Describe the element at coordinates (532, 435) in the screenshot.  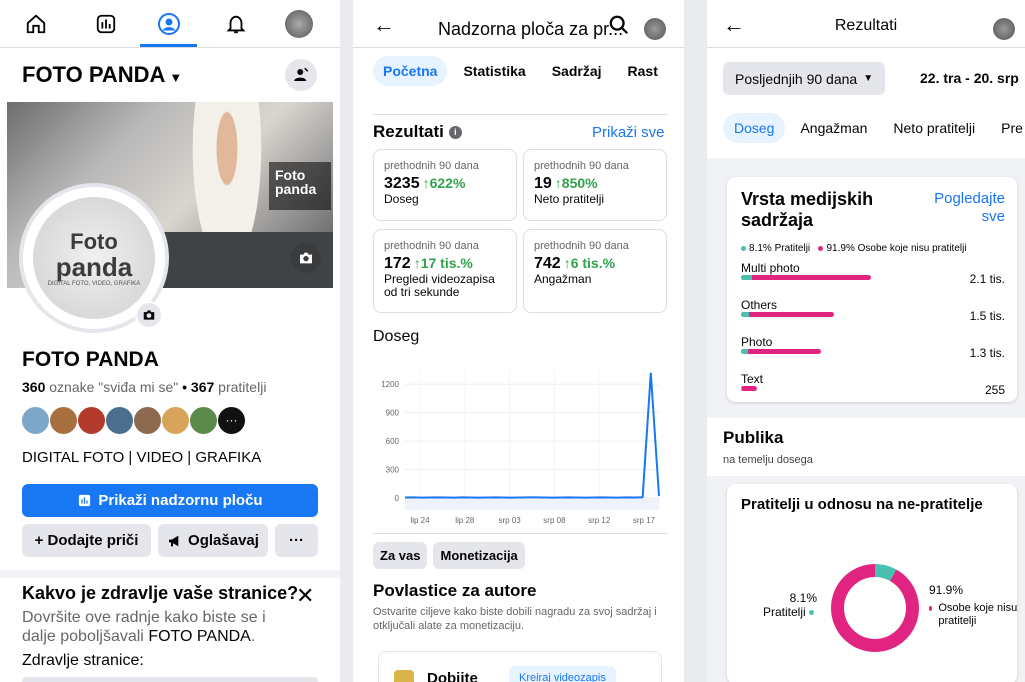
I see `chart-series-line` at that location.